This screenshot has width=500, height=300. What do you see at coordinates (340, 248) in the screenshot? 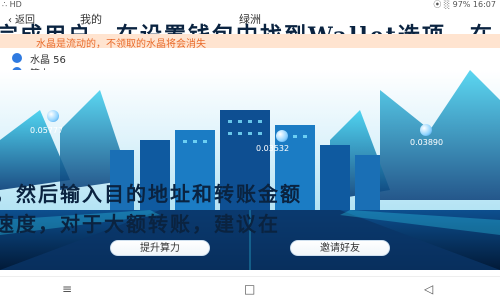
I see `invite-friends-button: 邀请好友` at bounding box center [340, 248].